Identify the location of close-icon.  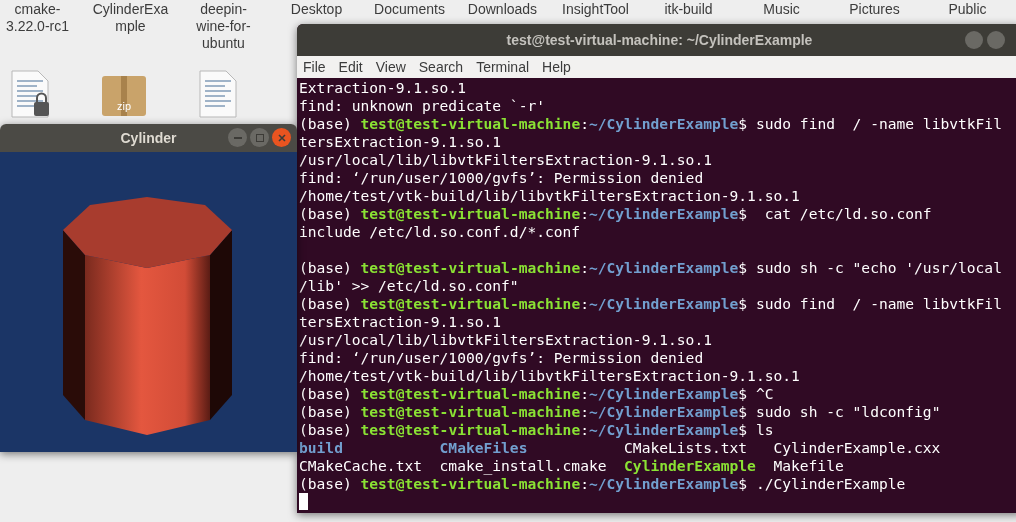
(281, 137).